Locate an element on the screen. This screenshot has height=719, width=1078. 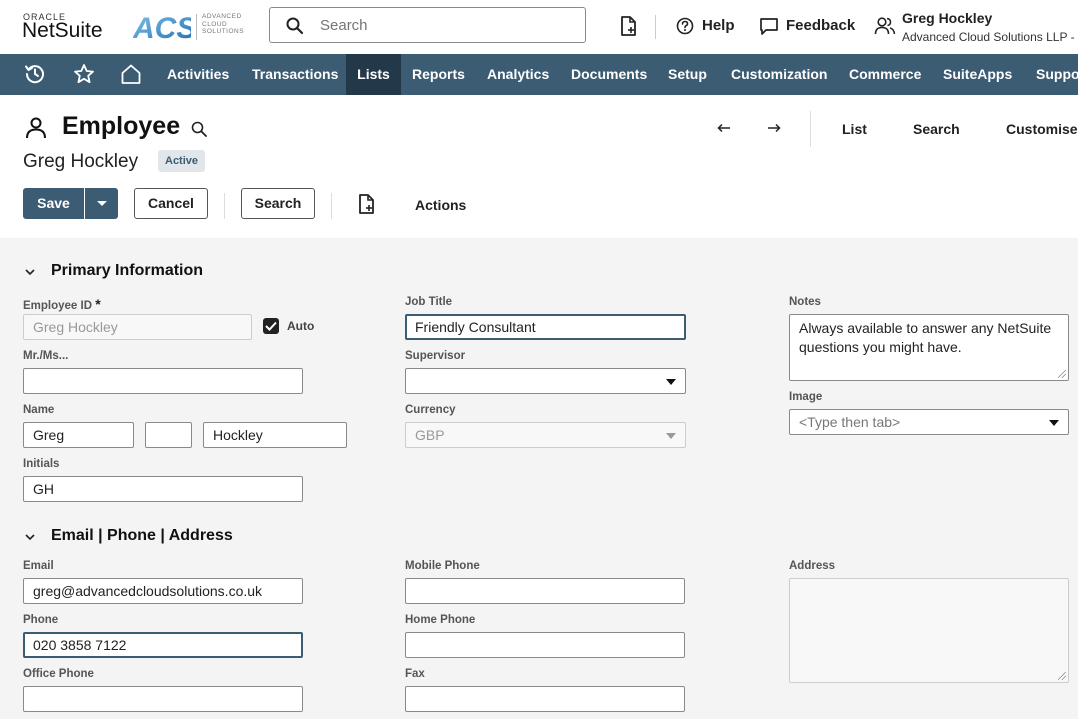
record-search-icon is located at coordinates (199, 129).